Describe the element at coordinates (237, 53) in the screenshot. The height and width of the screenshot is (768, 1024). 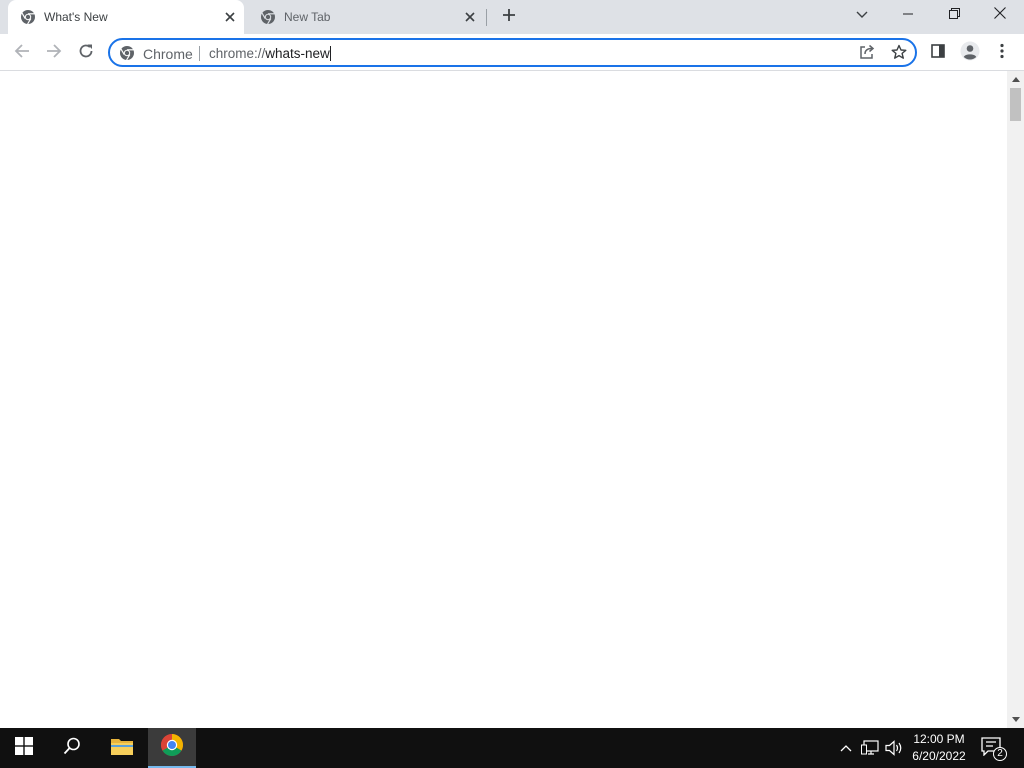
I see `url-scheme: chrome://` at that location.